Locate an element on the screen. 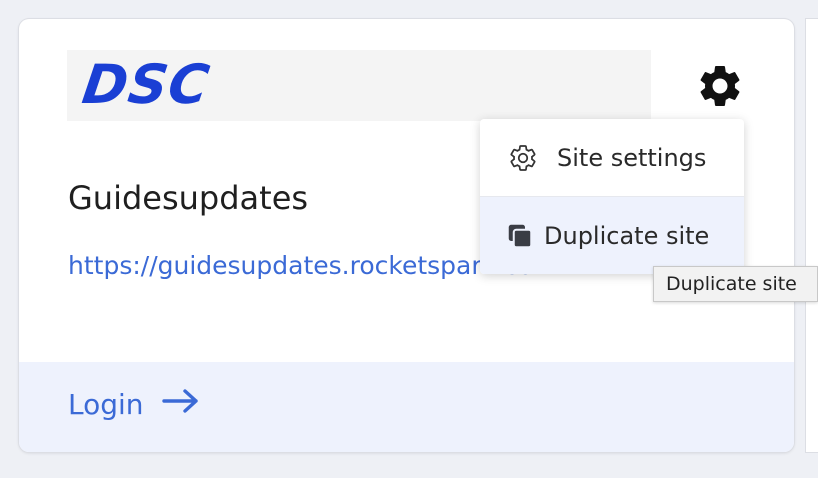  menu-item-site-settings: Site settings is located at coordinates (612, 157).